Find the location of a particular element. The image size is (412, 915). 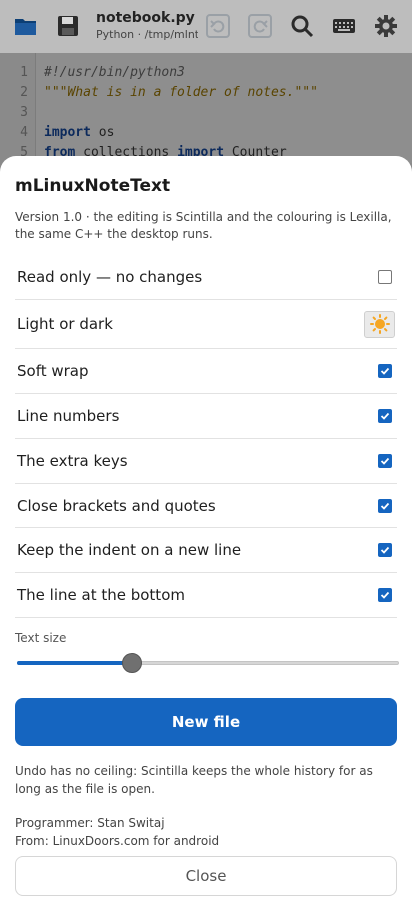

close-brackets-checkbox is located at coordinates (385, 505).